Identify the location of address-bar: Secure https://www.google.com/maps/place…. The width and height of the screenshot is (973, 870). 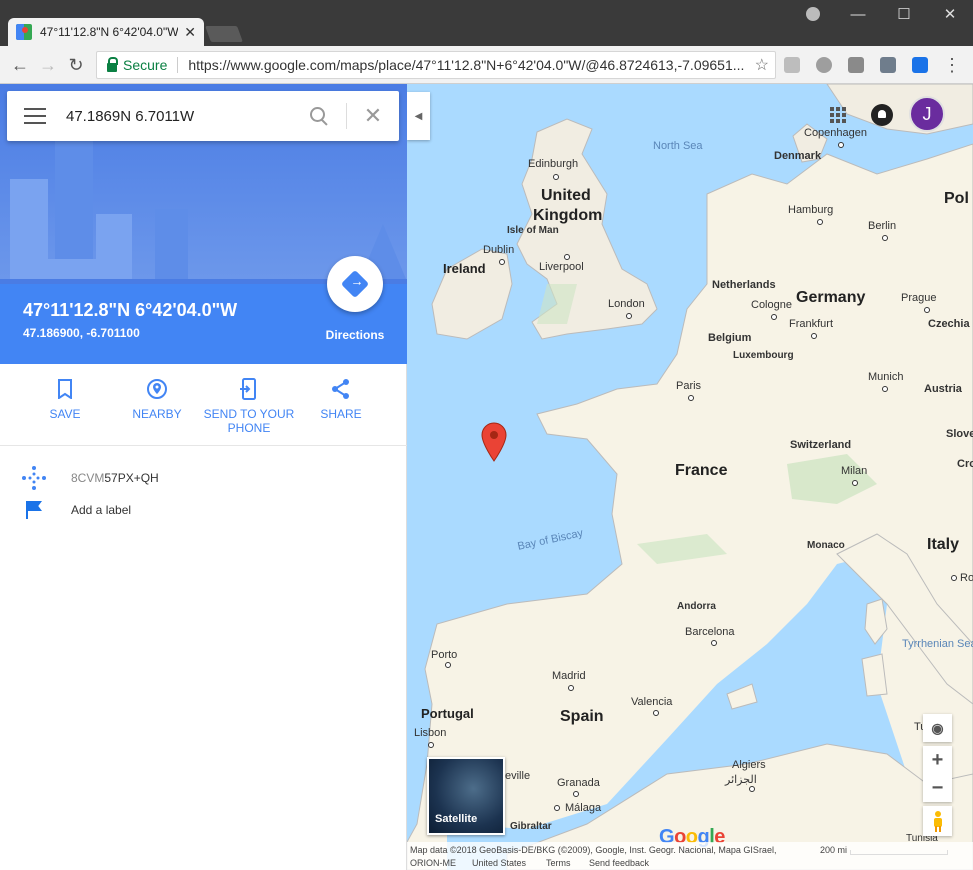
(436, 65).